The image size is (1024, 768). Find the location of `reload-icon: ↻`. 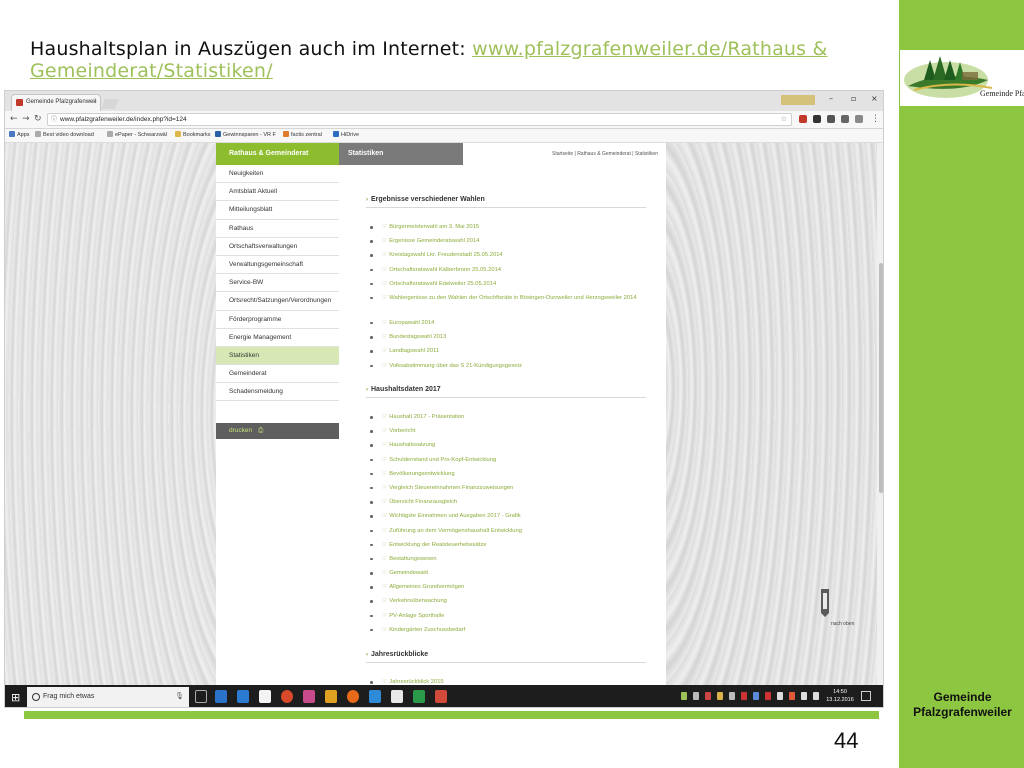

reload-icon: ↻ is located at coordinates (38, 119).